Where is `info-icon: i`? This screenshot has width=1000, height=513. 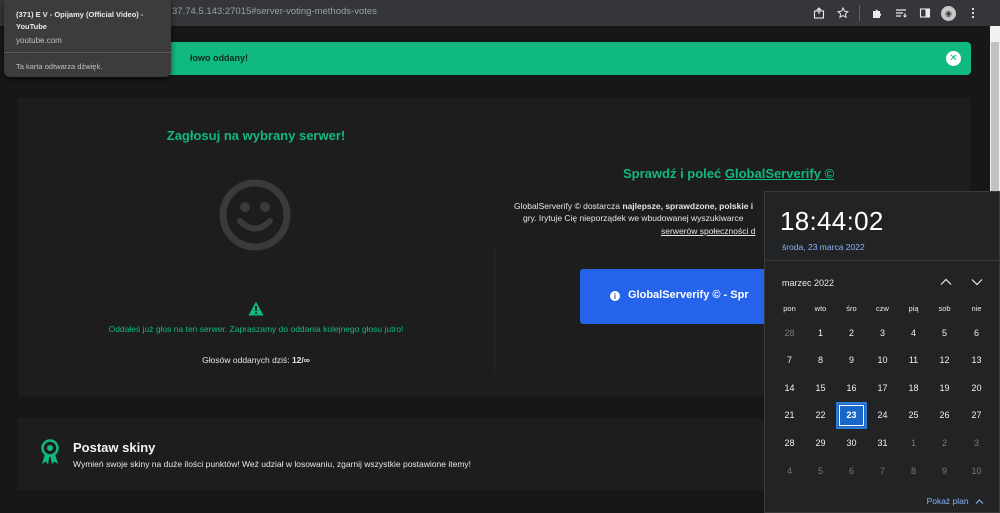 info-icon: i is located at coordinates (615, 296).